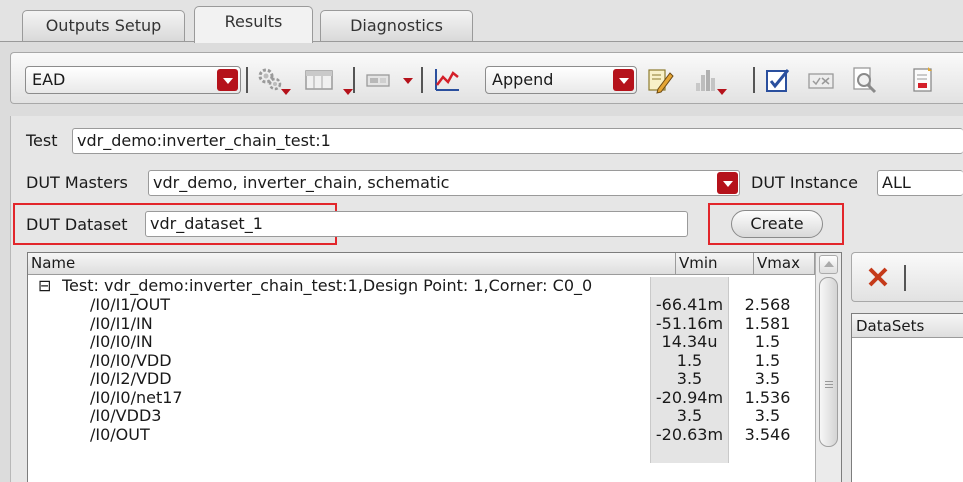 Image resolution: width=963 pixels, height=482 pixels. Describe the element at coordinates (133, 80) in the screenshot. I see `view-combo: EAD` at that location.